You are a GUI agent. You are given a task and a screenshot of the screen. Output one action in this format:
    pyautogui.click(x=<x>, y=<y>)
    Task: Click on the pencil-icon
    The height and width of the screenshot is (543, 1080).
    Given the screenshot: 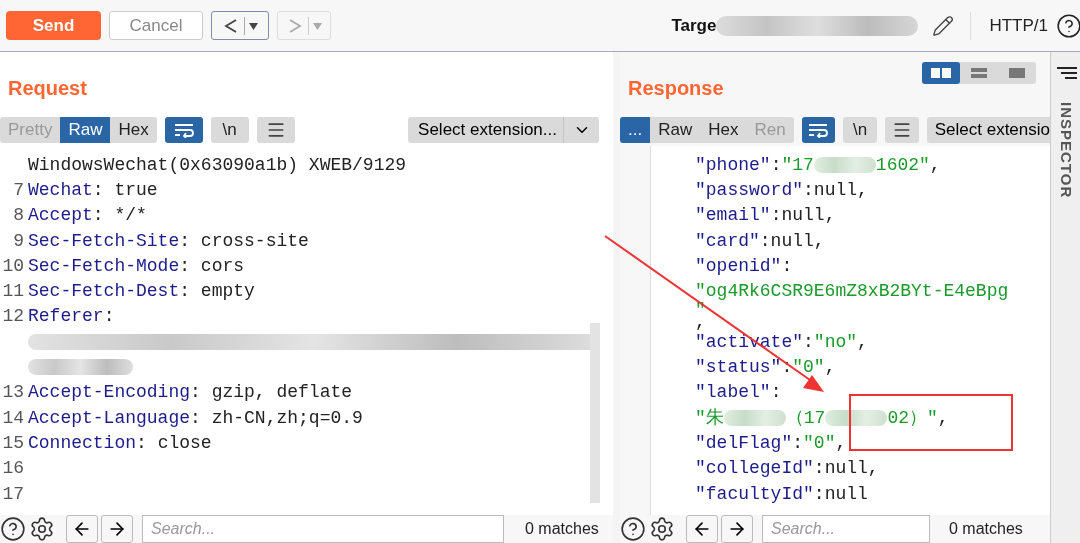 What is the action you would take?
    pyautogui.click(x=943, y=25)
    